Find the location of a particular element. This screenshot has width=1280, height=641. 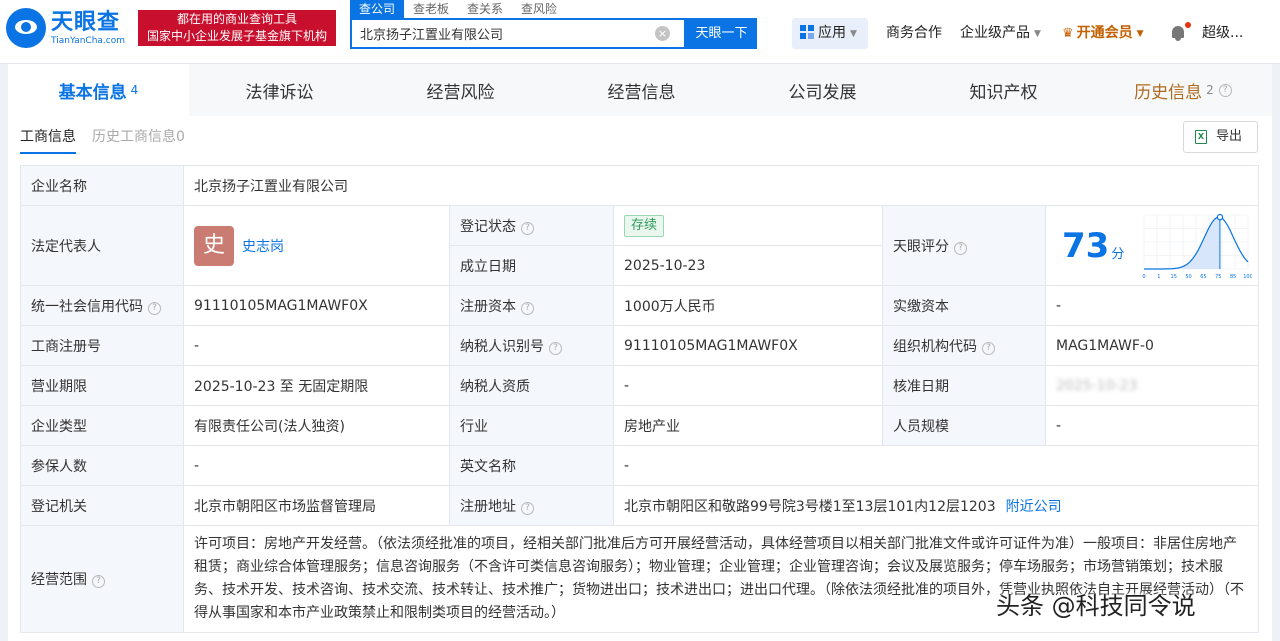

tab-history-count: 2 is located at coordinates (1210, 90).